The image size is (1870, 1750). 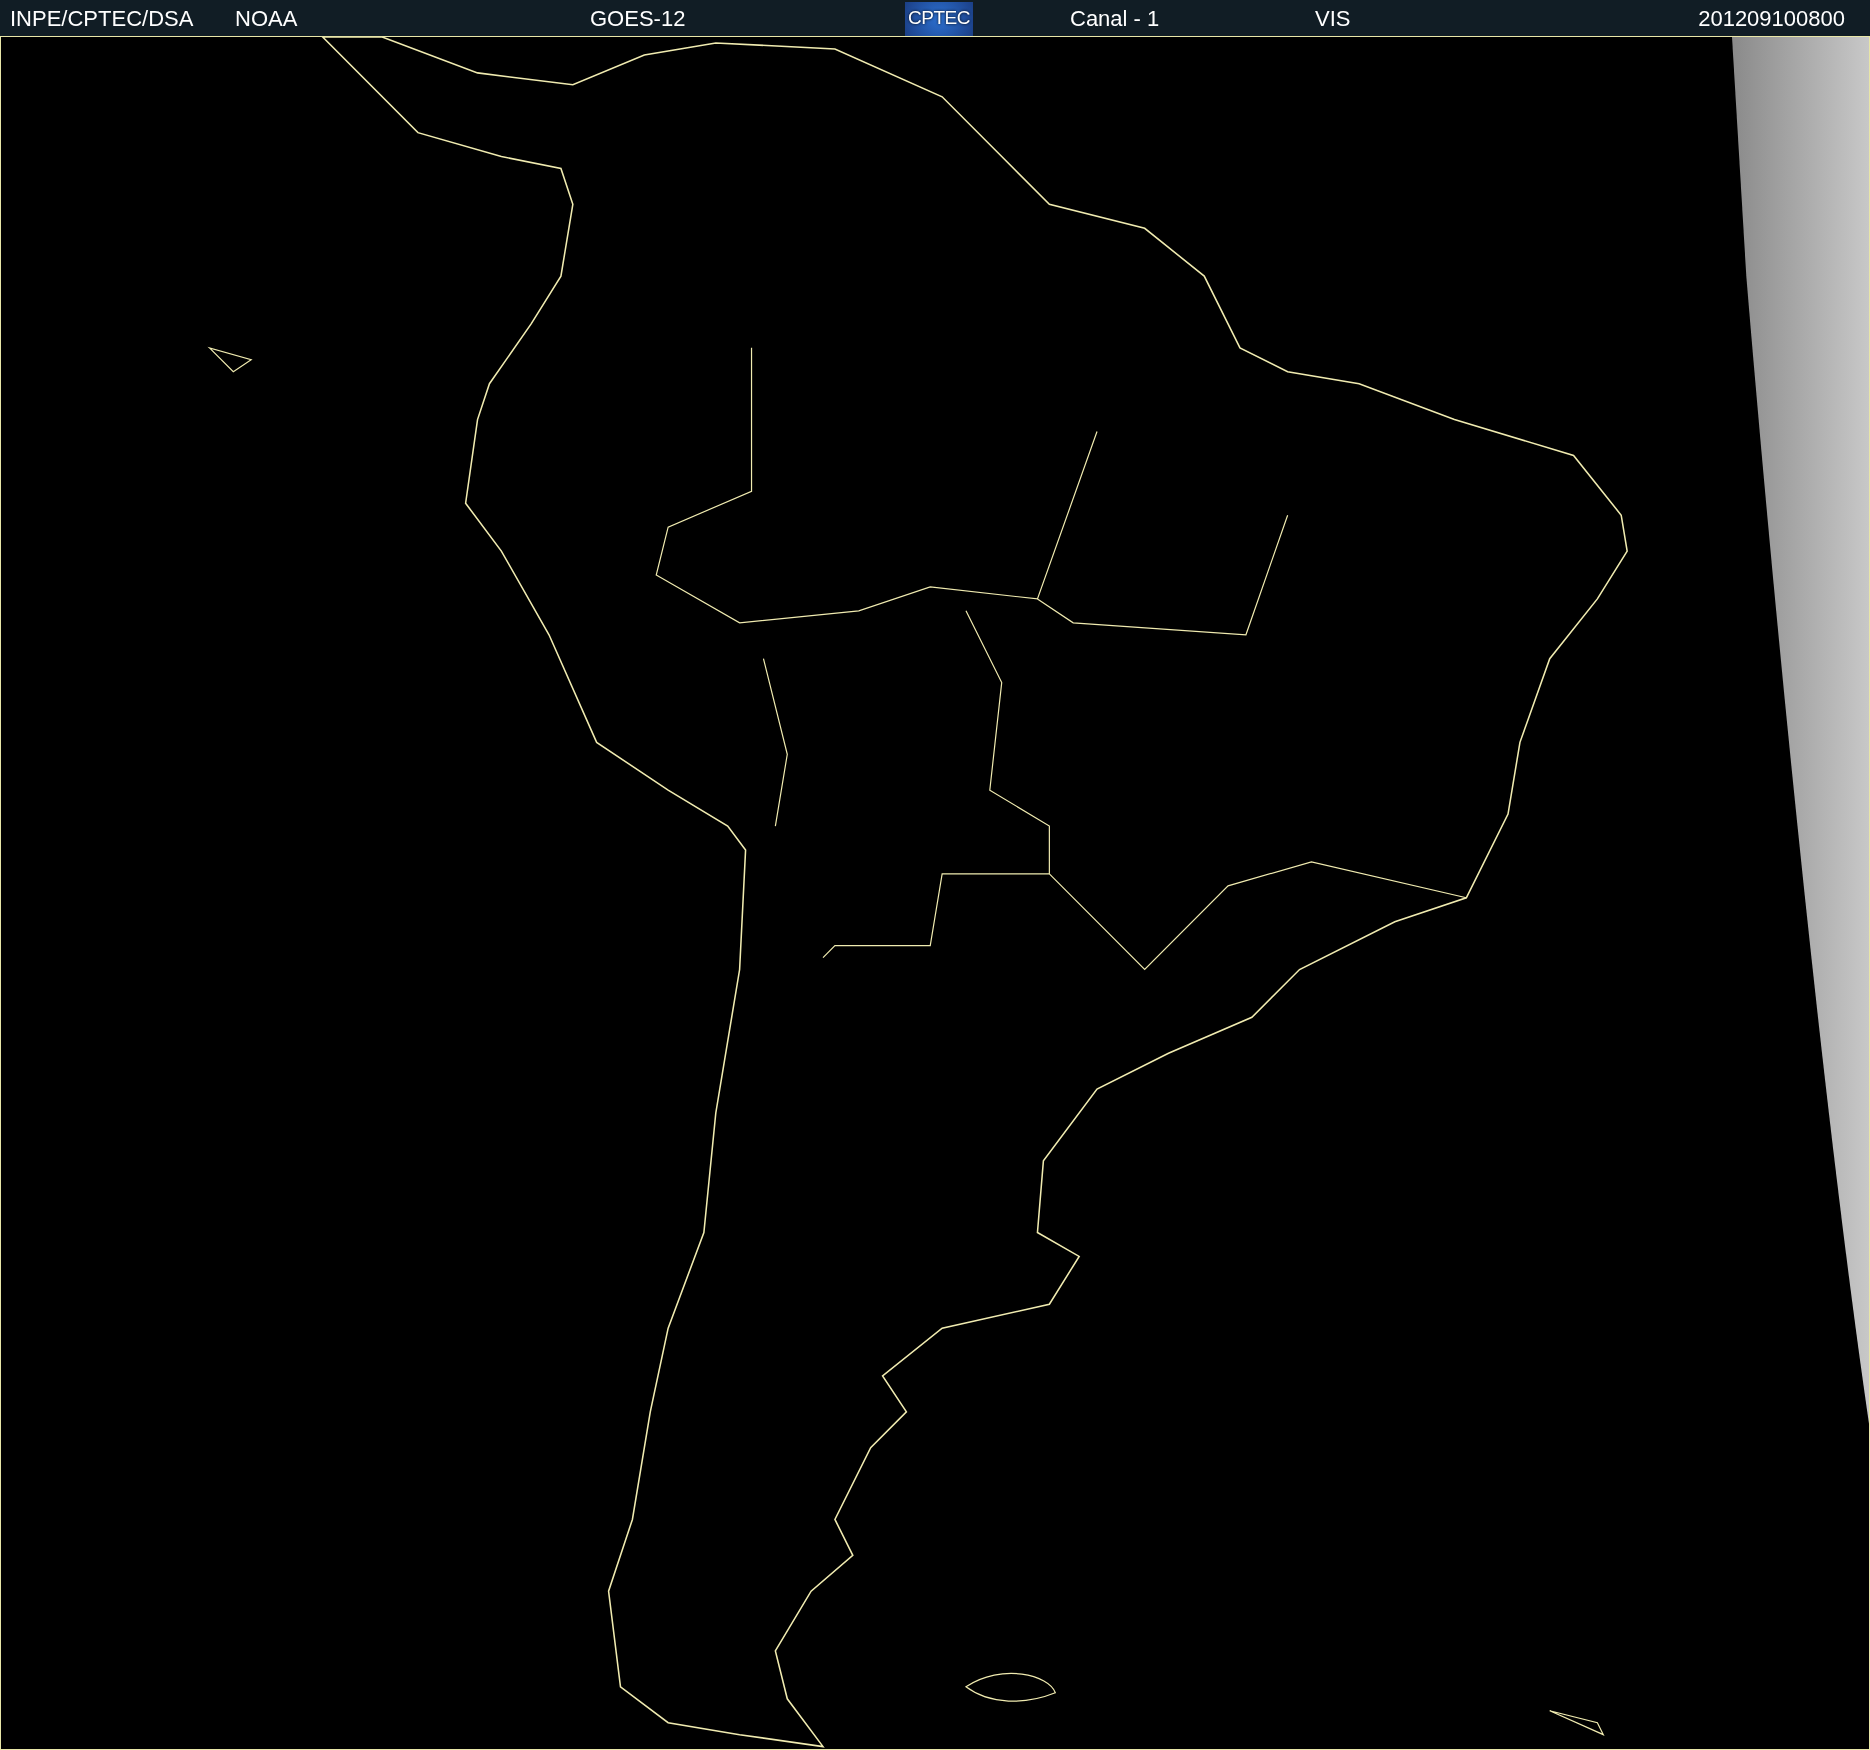 I want to click on header-label: GOES-12, so click(x=638, y=18).